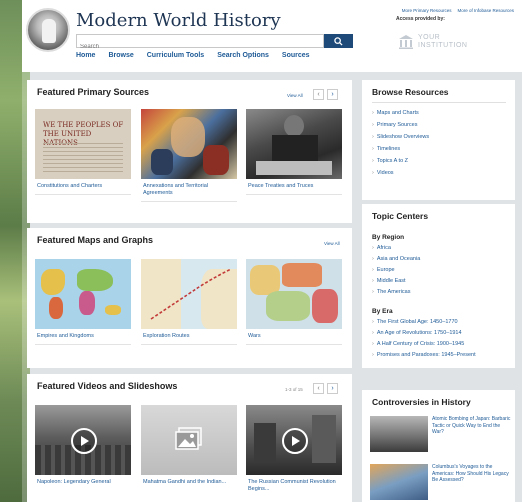  What do you see at coordinates (386, 149) in the screenshot?
I see `browse-link-timelines: Timelines` at bounding box center [386, 149].